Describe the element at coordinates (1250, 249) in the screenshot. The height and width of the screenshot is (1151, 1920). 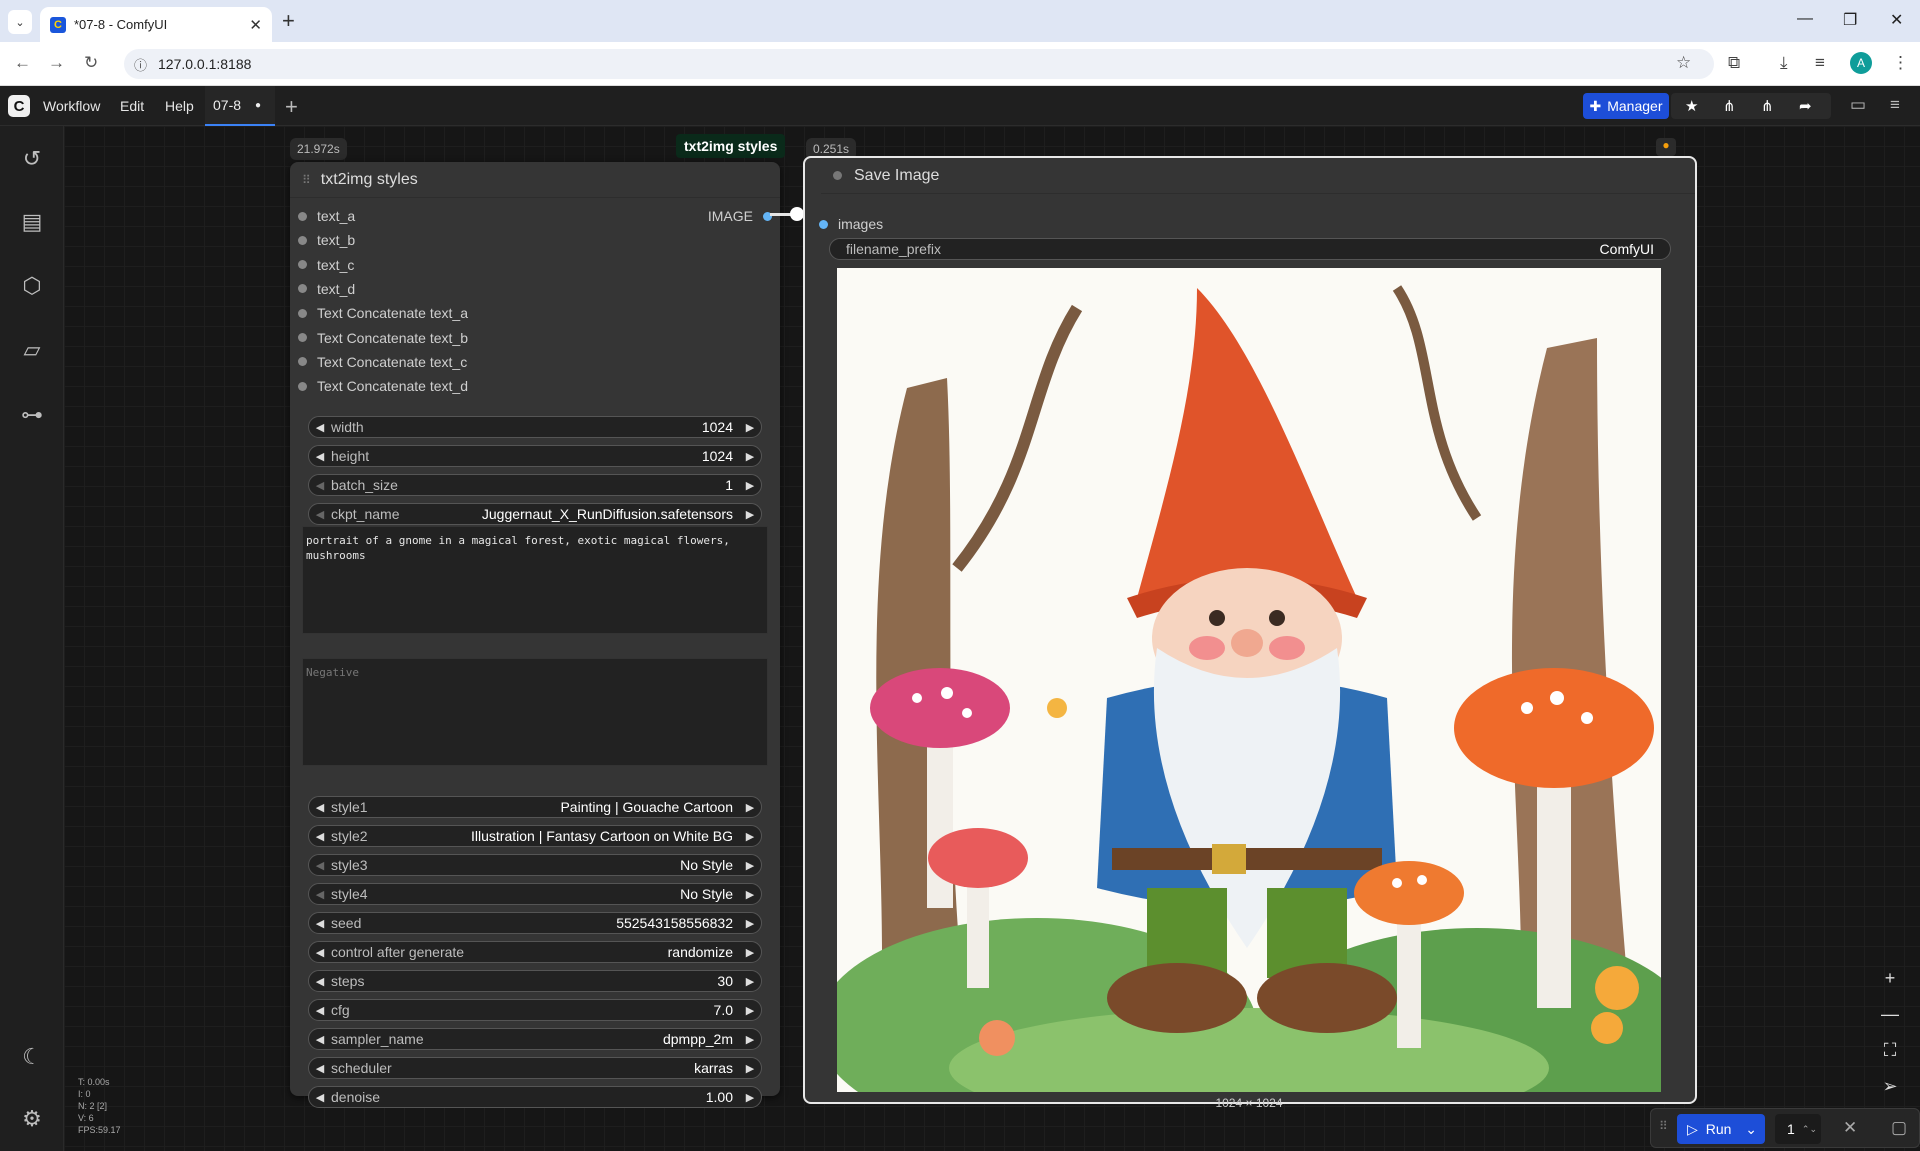
I see `filename-prefix-widget: filename_prefix ComfyUI` at that location.